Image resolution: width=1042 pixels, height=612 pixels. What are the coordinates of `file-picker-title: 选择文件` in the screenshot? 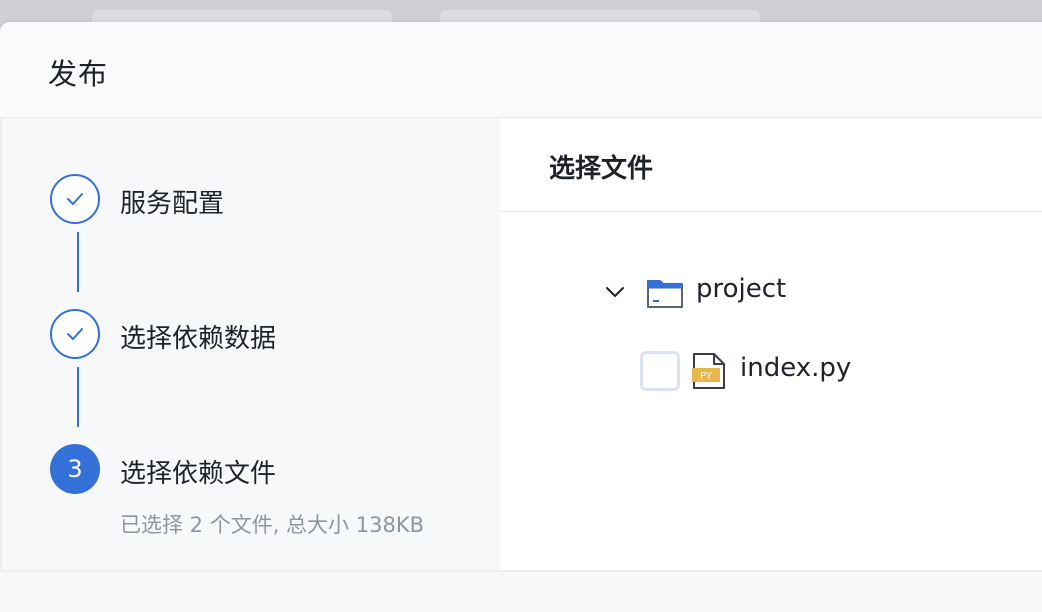 It's located at (601, 169).